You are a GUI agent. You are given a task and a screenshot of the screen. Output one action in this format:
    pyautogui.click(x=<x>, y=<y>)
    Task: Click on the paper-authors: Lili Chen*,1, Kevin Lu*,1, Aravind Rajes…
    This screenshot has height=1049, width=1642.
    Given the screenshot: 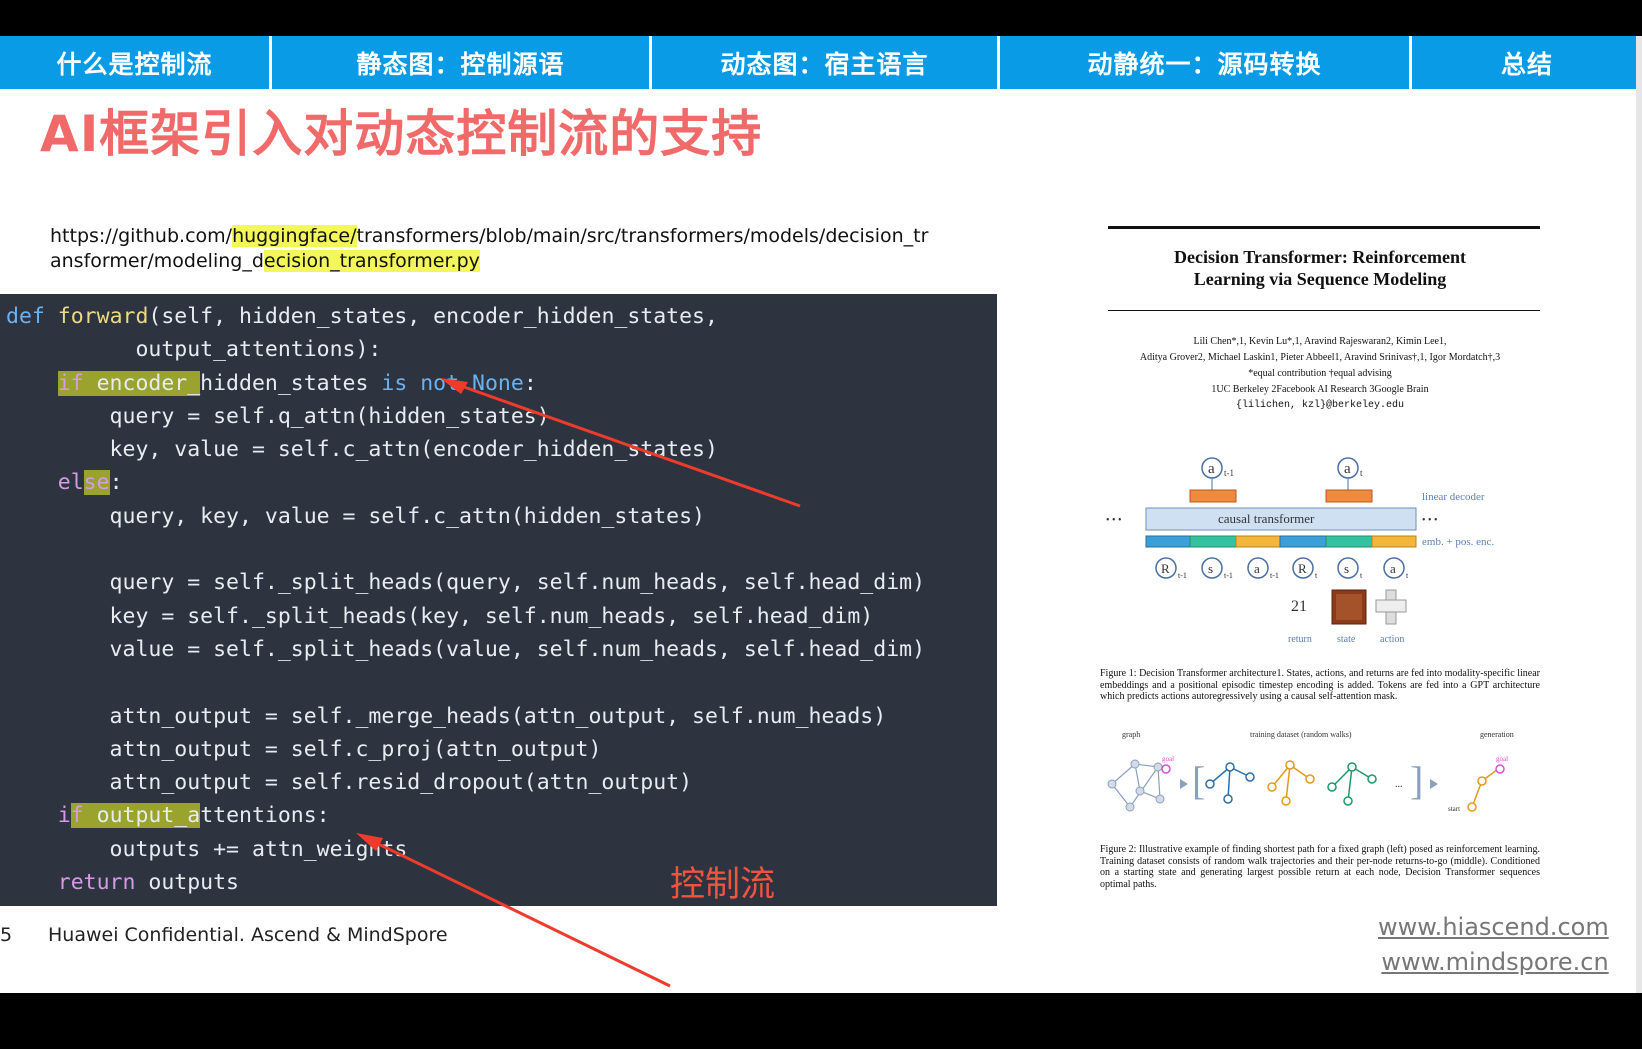 What is the action you would take?
    pyautogui.click(x=1320, y=374)
    